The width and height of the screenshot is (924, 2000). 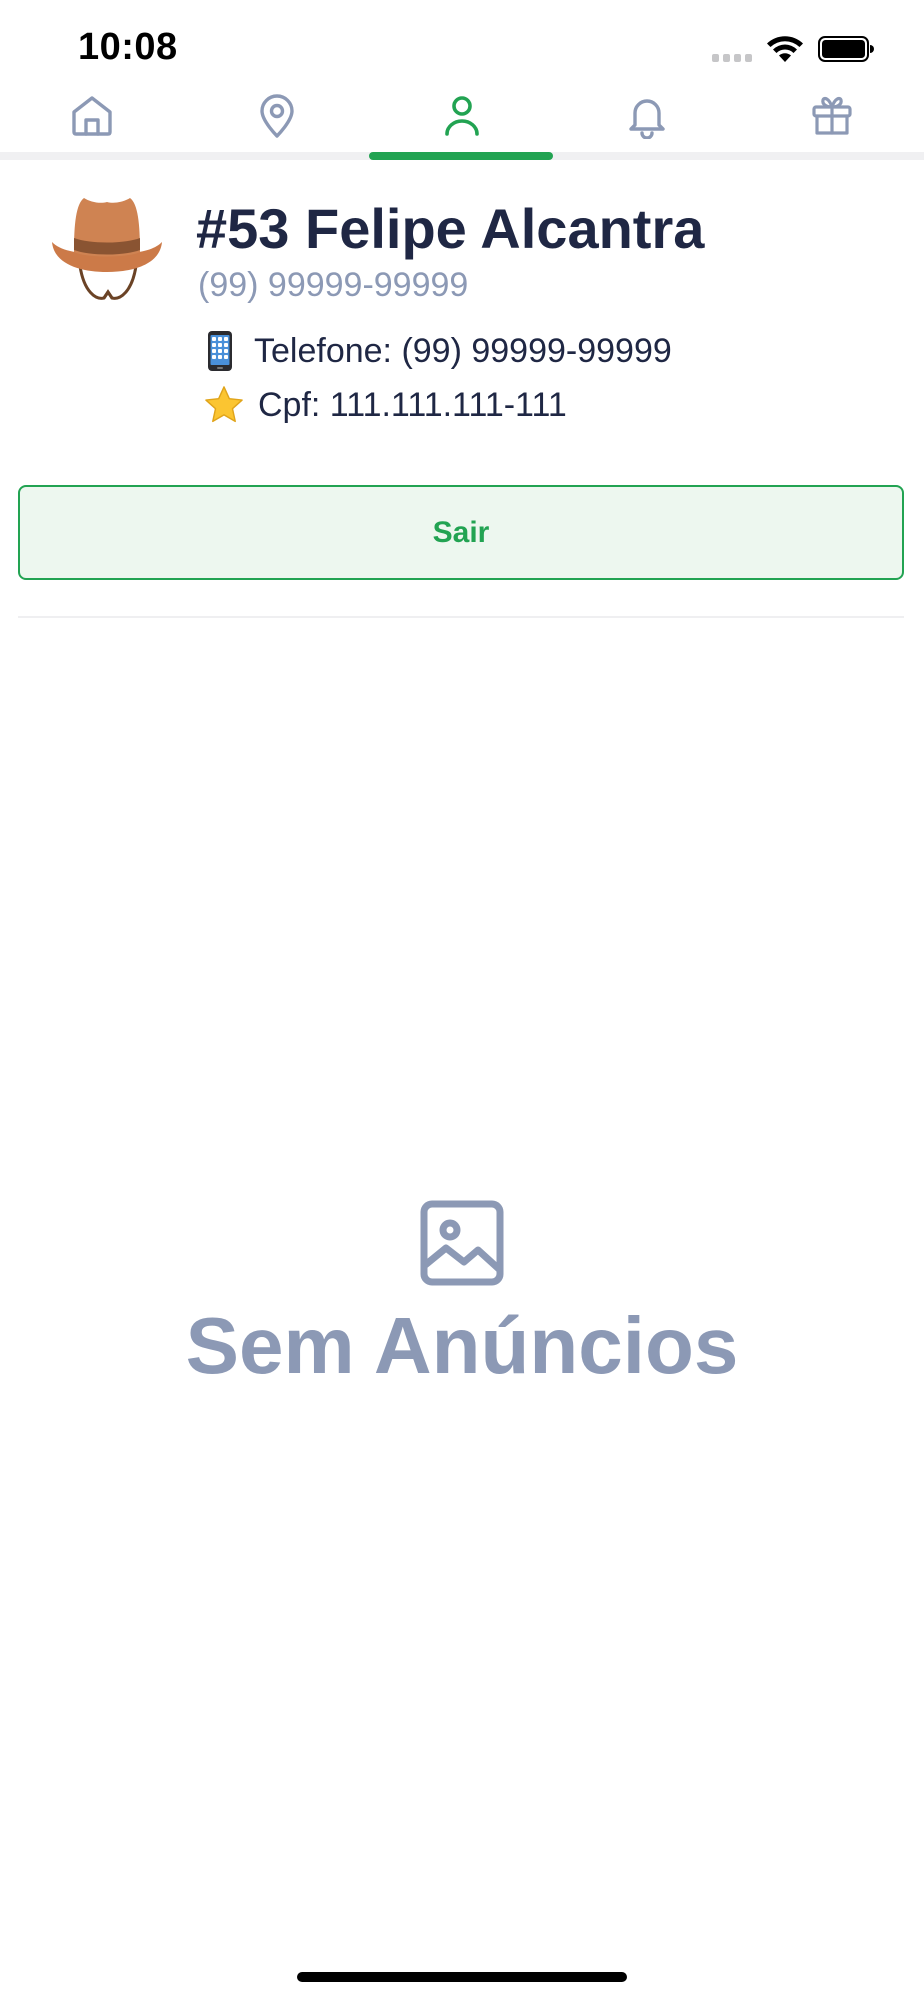 I want to click on home-indicator, so click(x=462, y=1977).